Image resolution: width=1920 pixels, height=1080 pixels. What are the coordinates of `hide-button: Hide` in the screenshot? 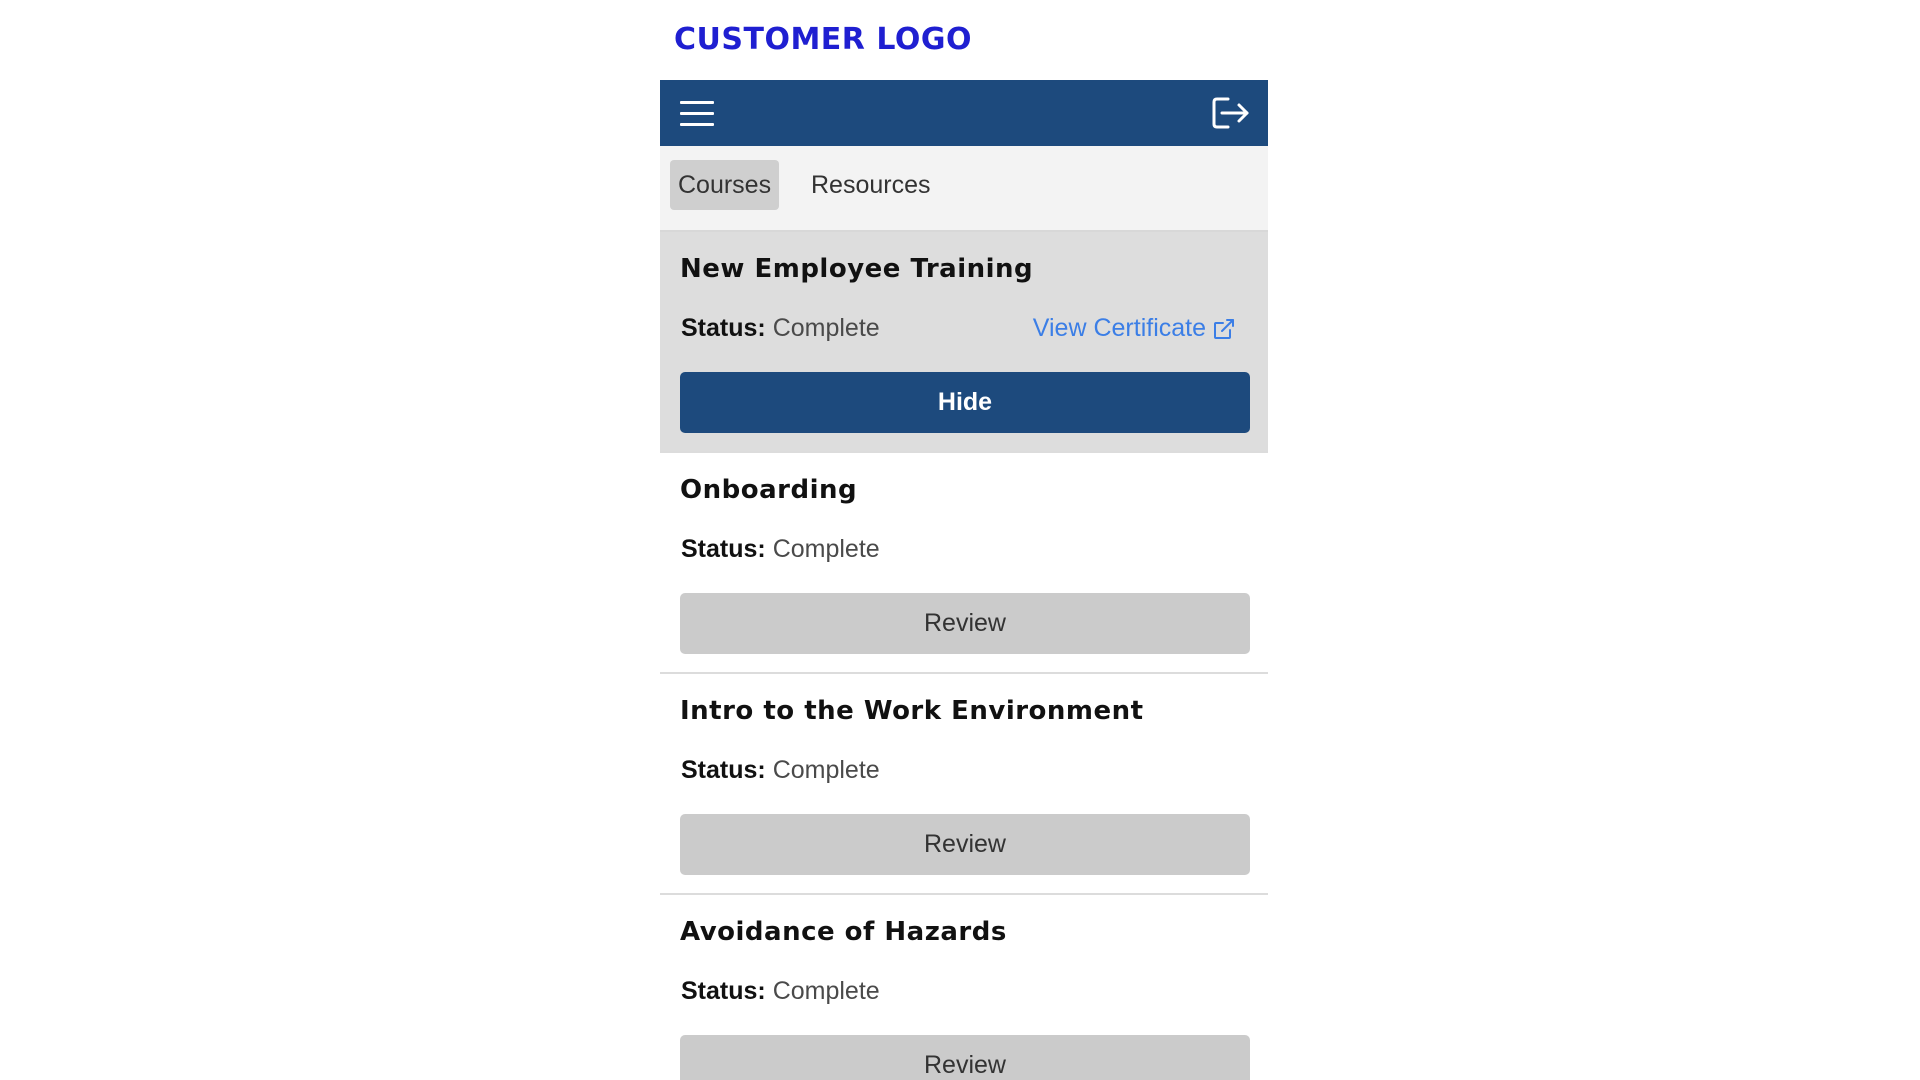 It's located at (965, 402).